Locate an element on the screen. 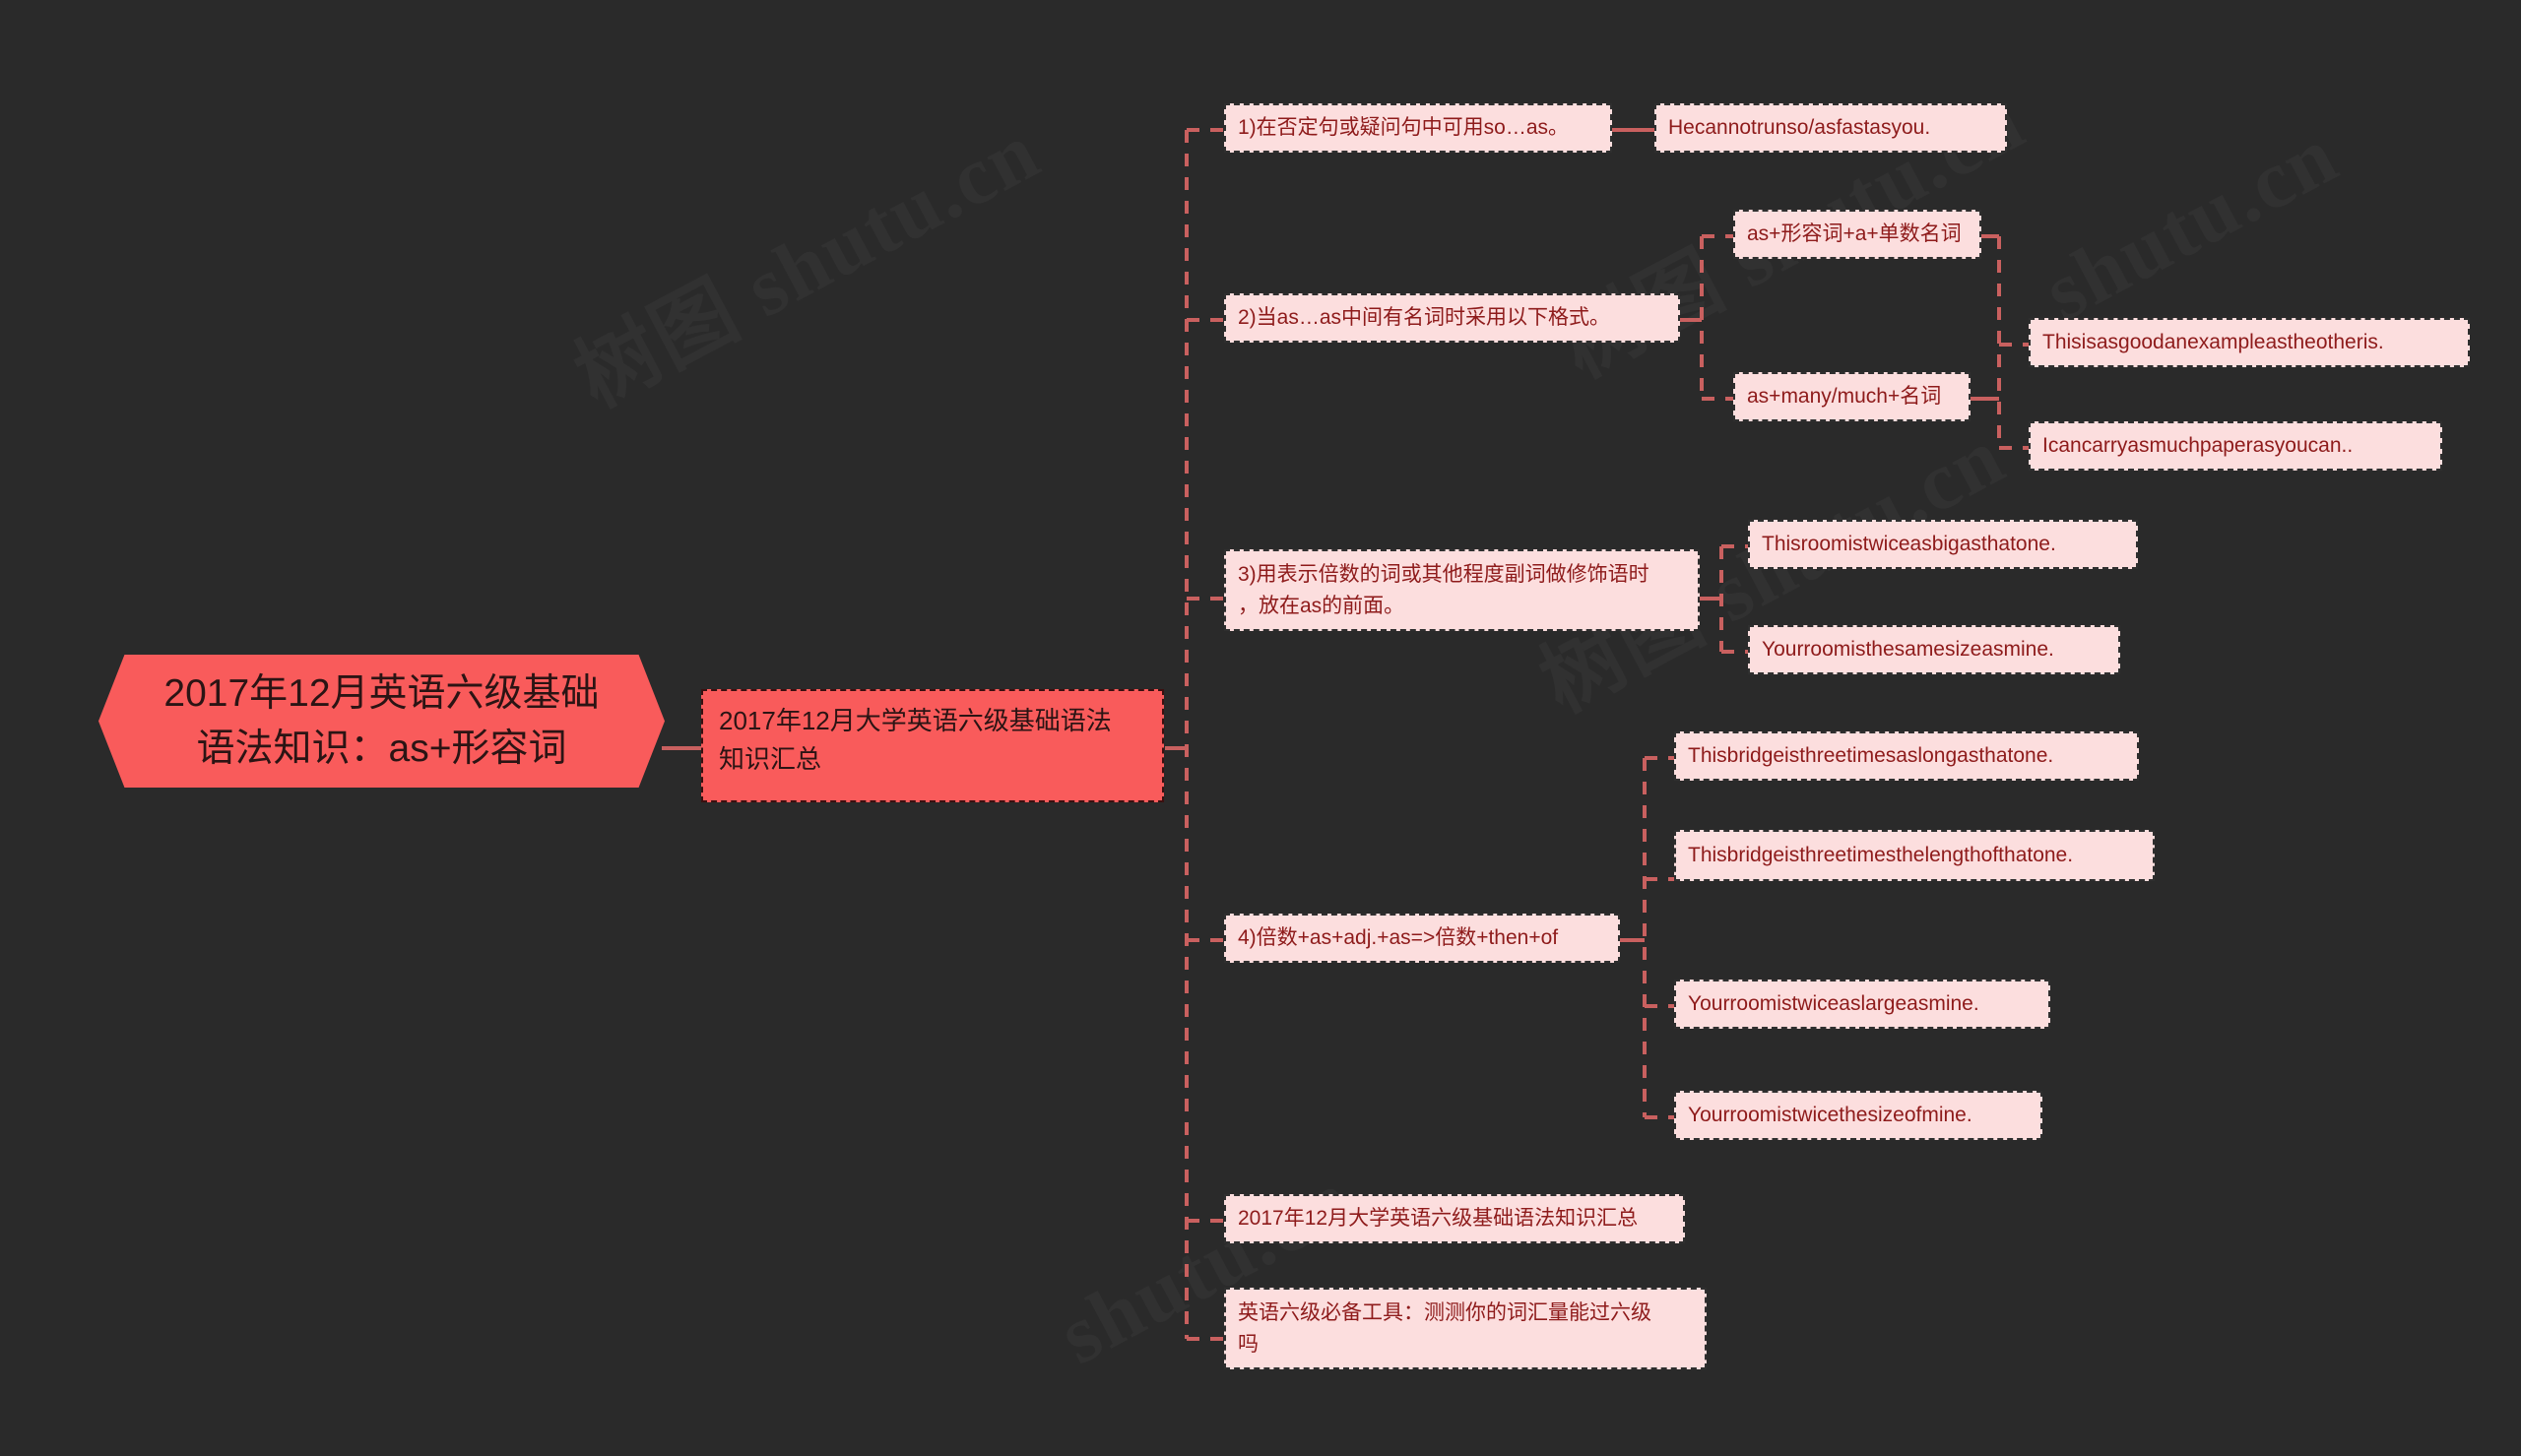  branch-node-4: 4)倍数+as+adj.+as=>倍数+then+of is located at coordinates (1422, 939).